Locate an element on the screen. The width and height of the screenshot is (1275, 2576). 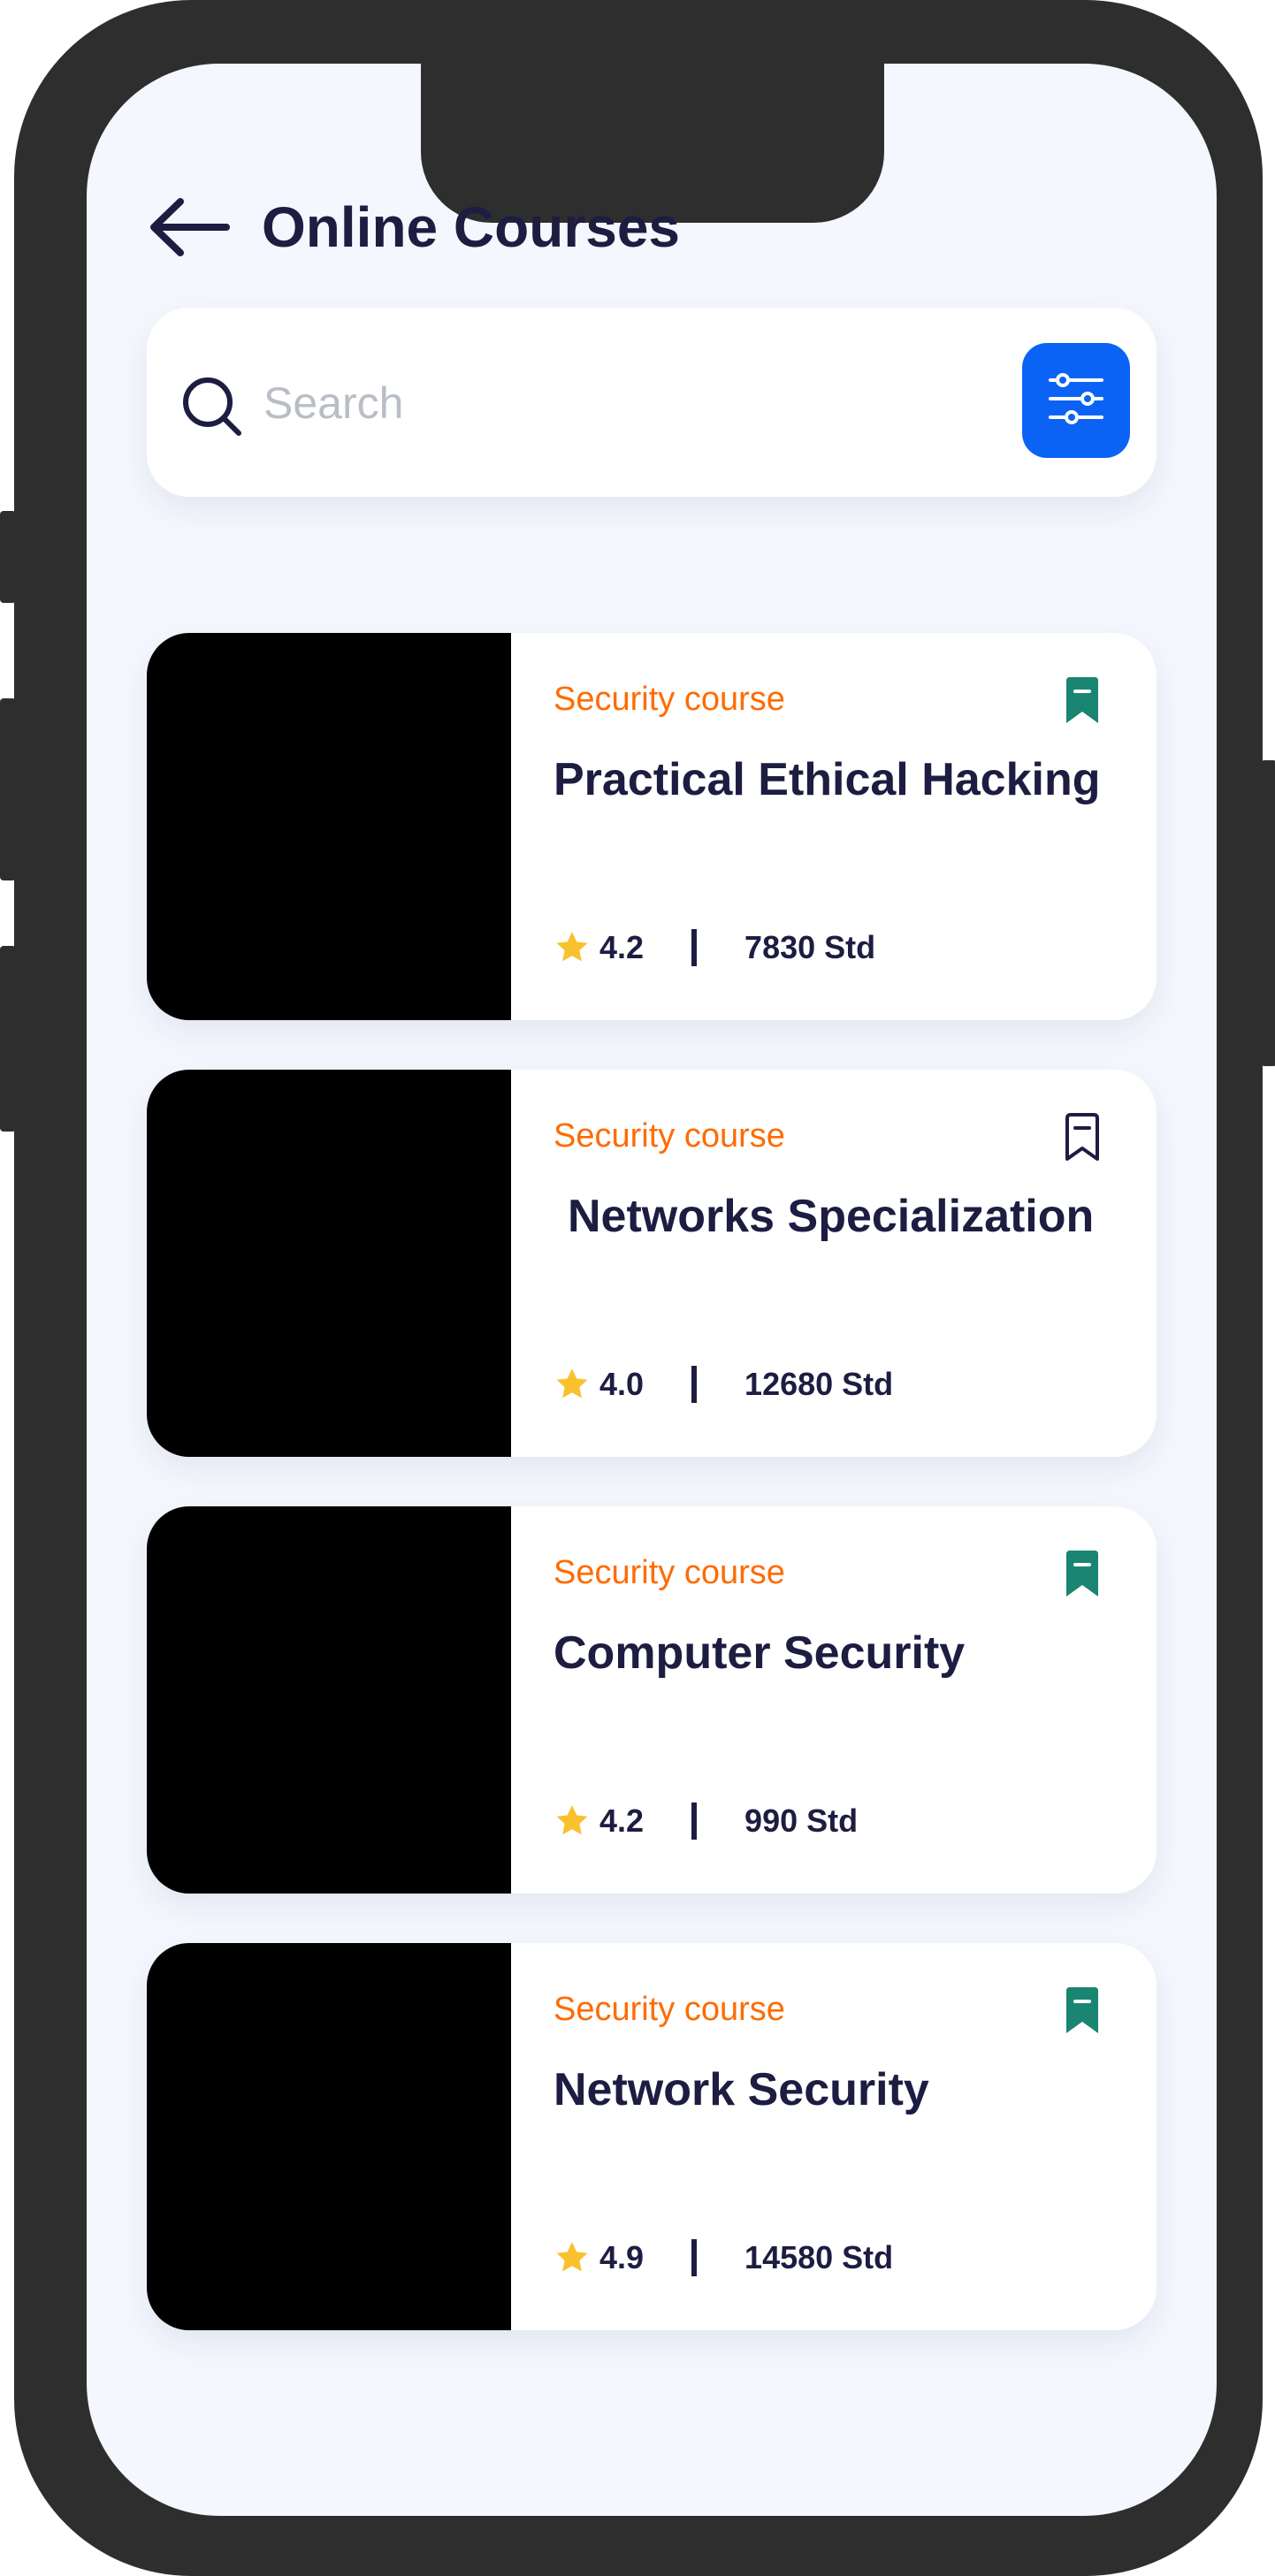
course-students: 990 Std is located at coordinates (801, 1820).